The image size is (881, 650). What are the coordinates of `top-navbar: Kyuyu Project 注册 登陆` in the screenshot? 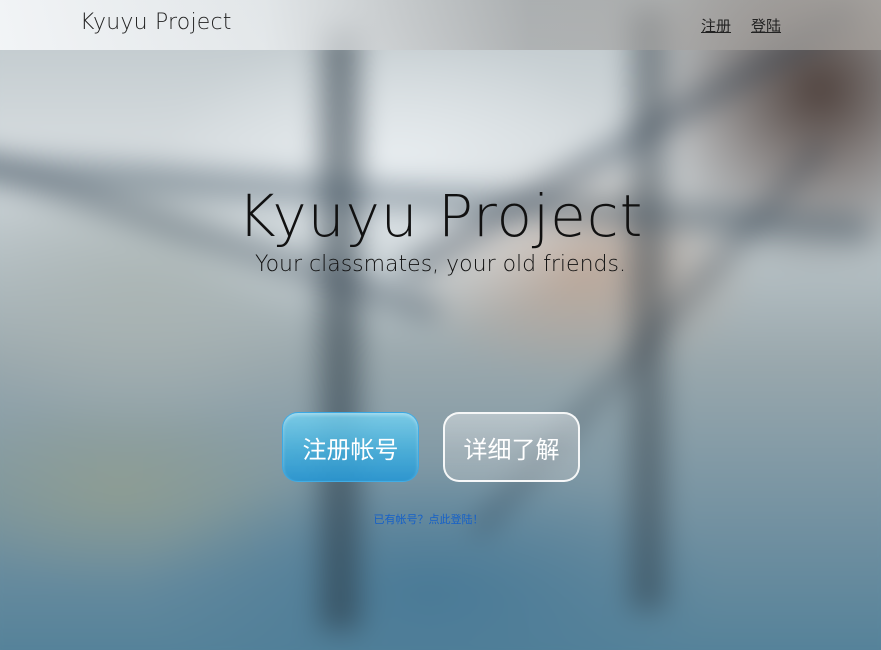 It's located at (440, 25).